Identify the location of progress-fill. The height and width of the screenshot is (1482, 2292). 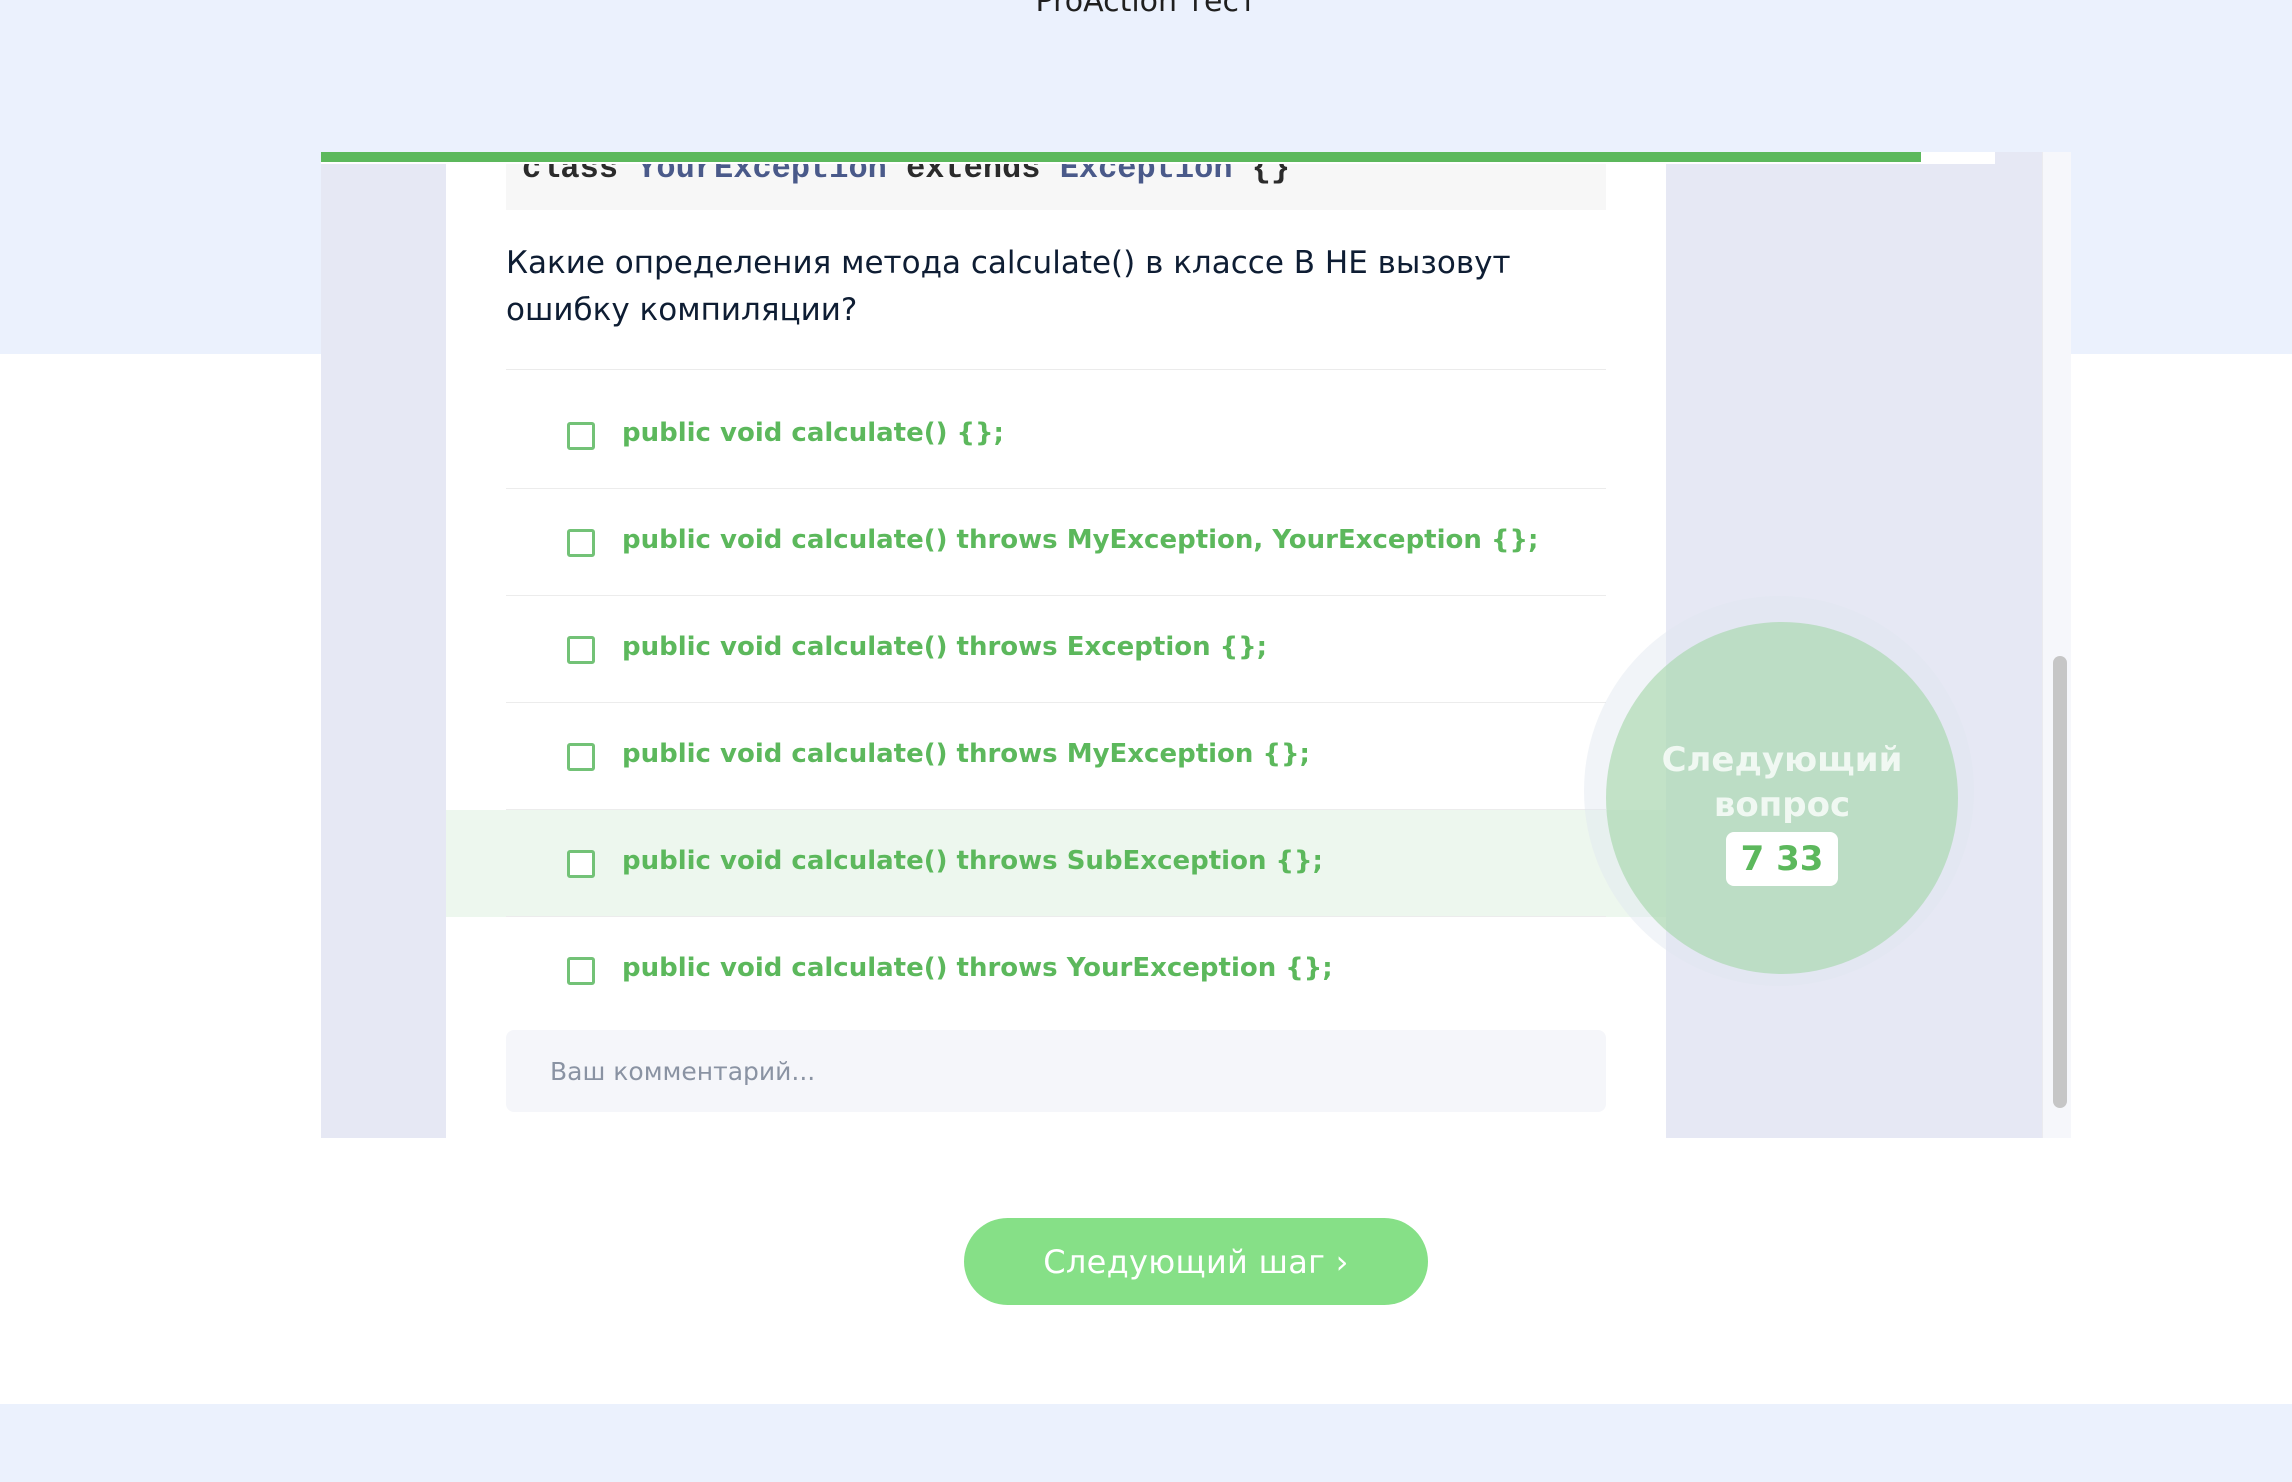
(1121, 157).